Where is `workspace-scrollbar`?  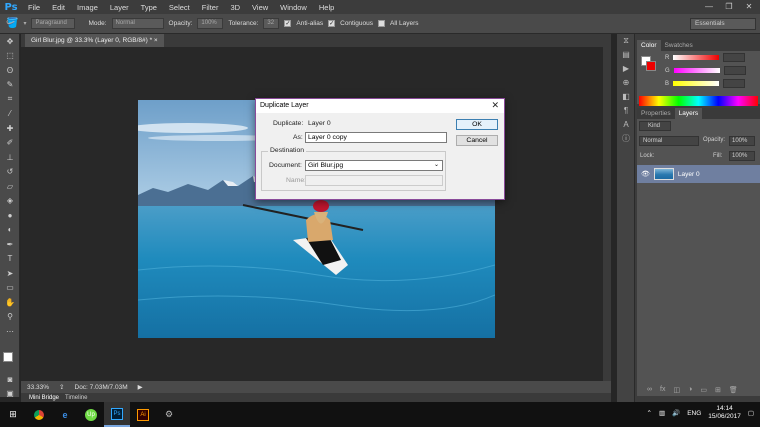 workspace-scrollbar is located at coordinates (607, 214).